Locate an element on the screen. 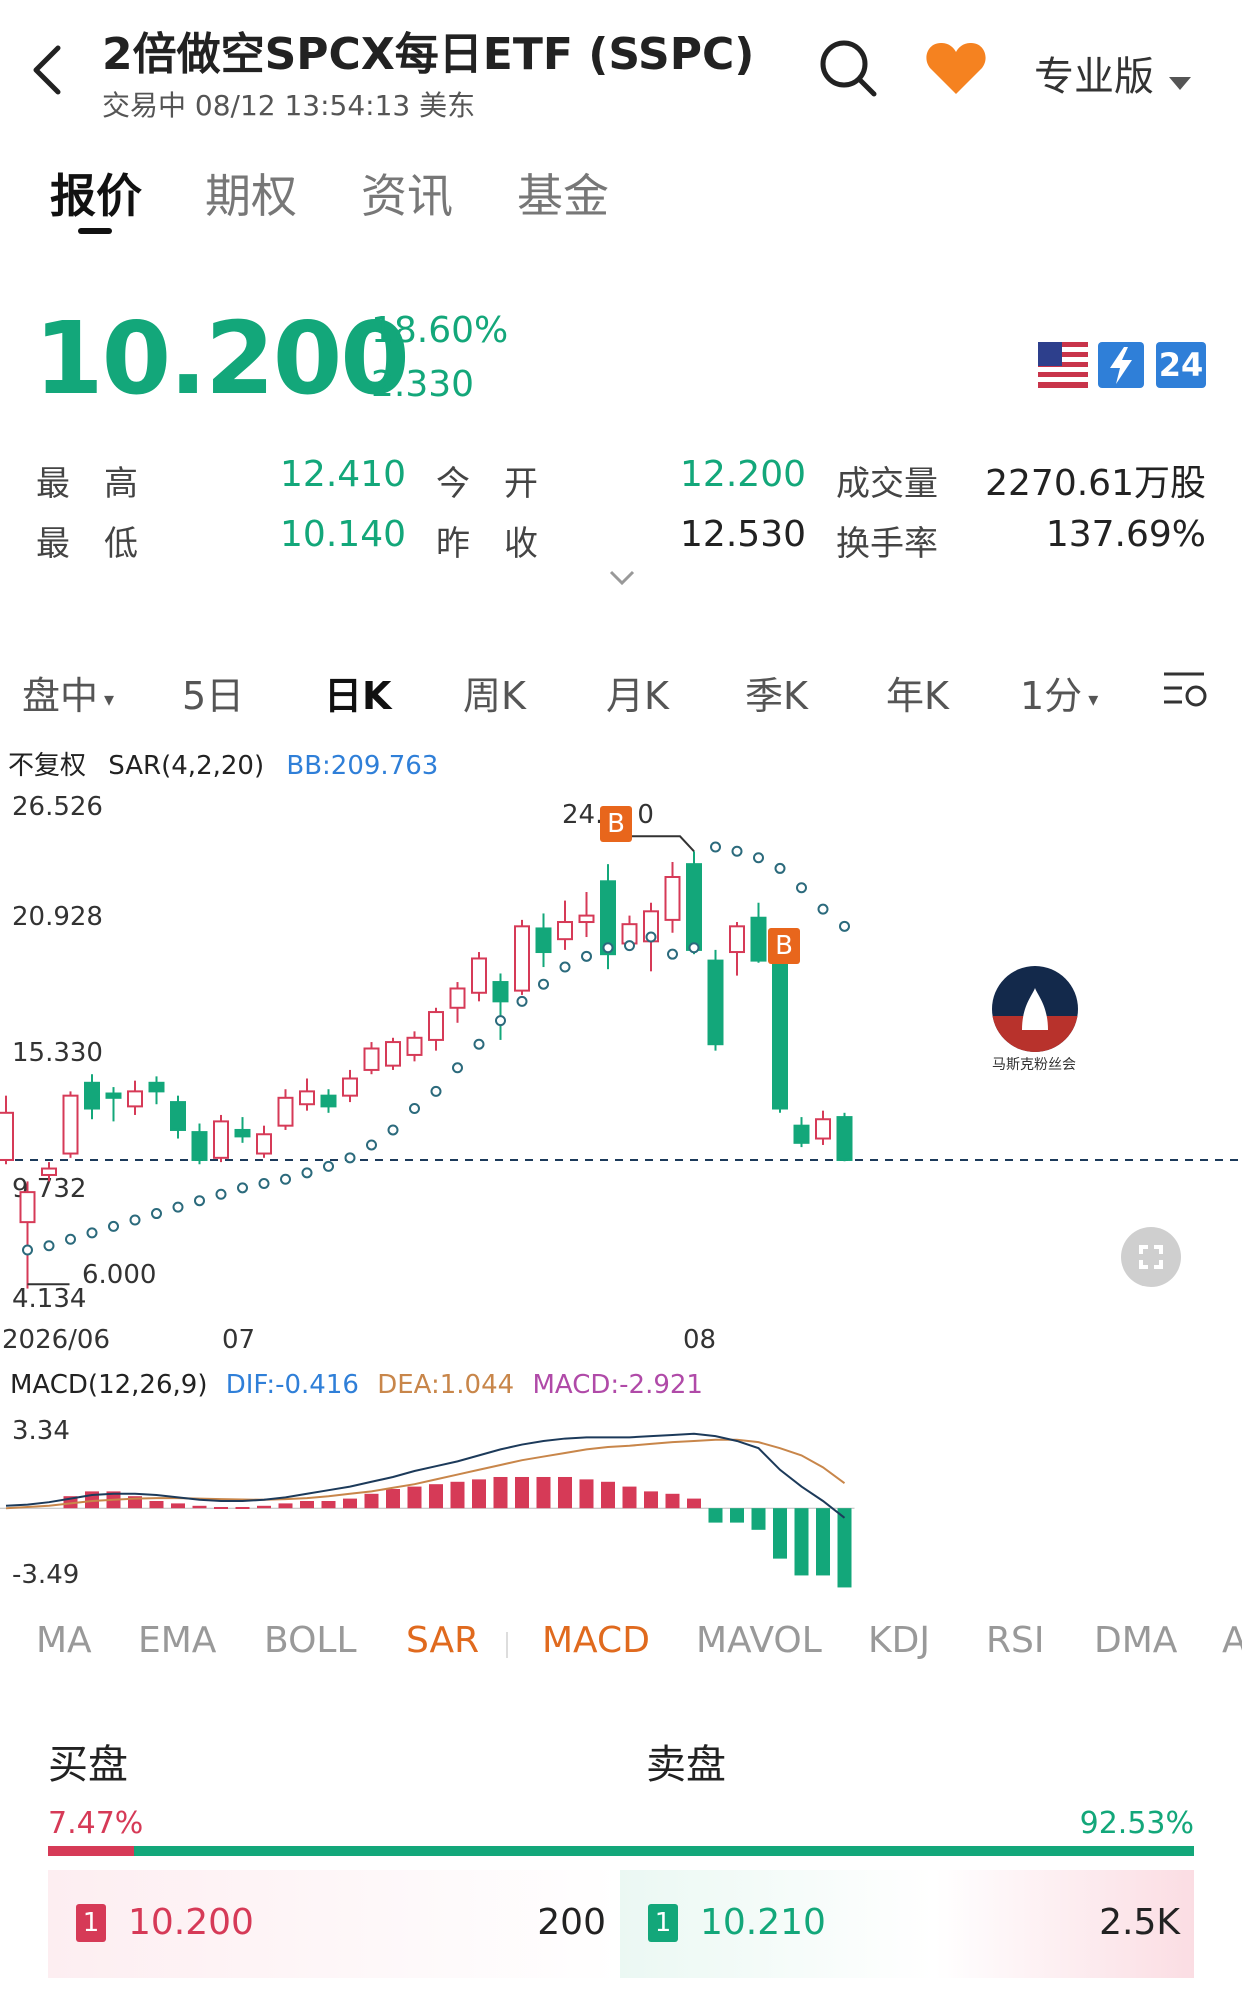  indicator-kdj: KDJ is located at coordinates (899, 1640).